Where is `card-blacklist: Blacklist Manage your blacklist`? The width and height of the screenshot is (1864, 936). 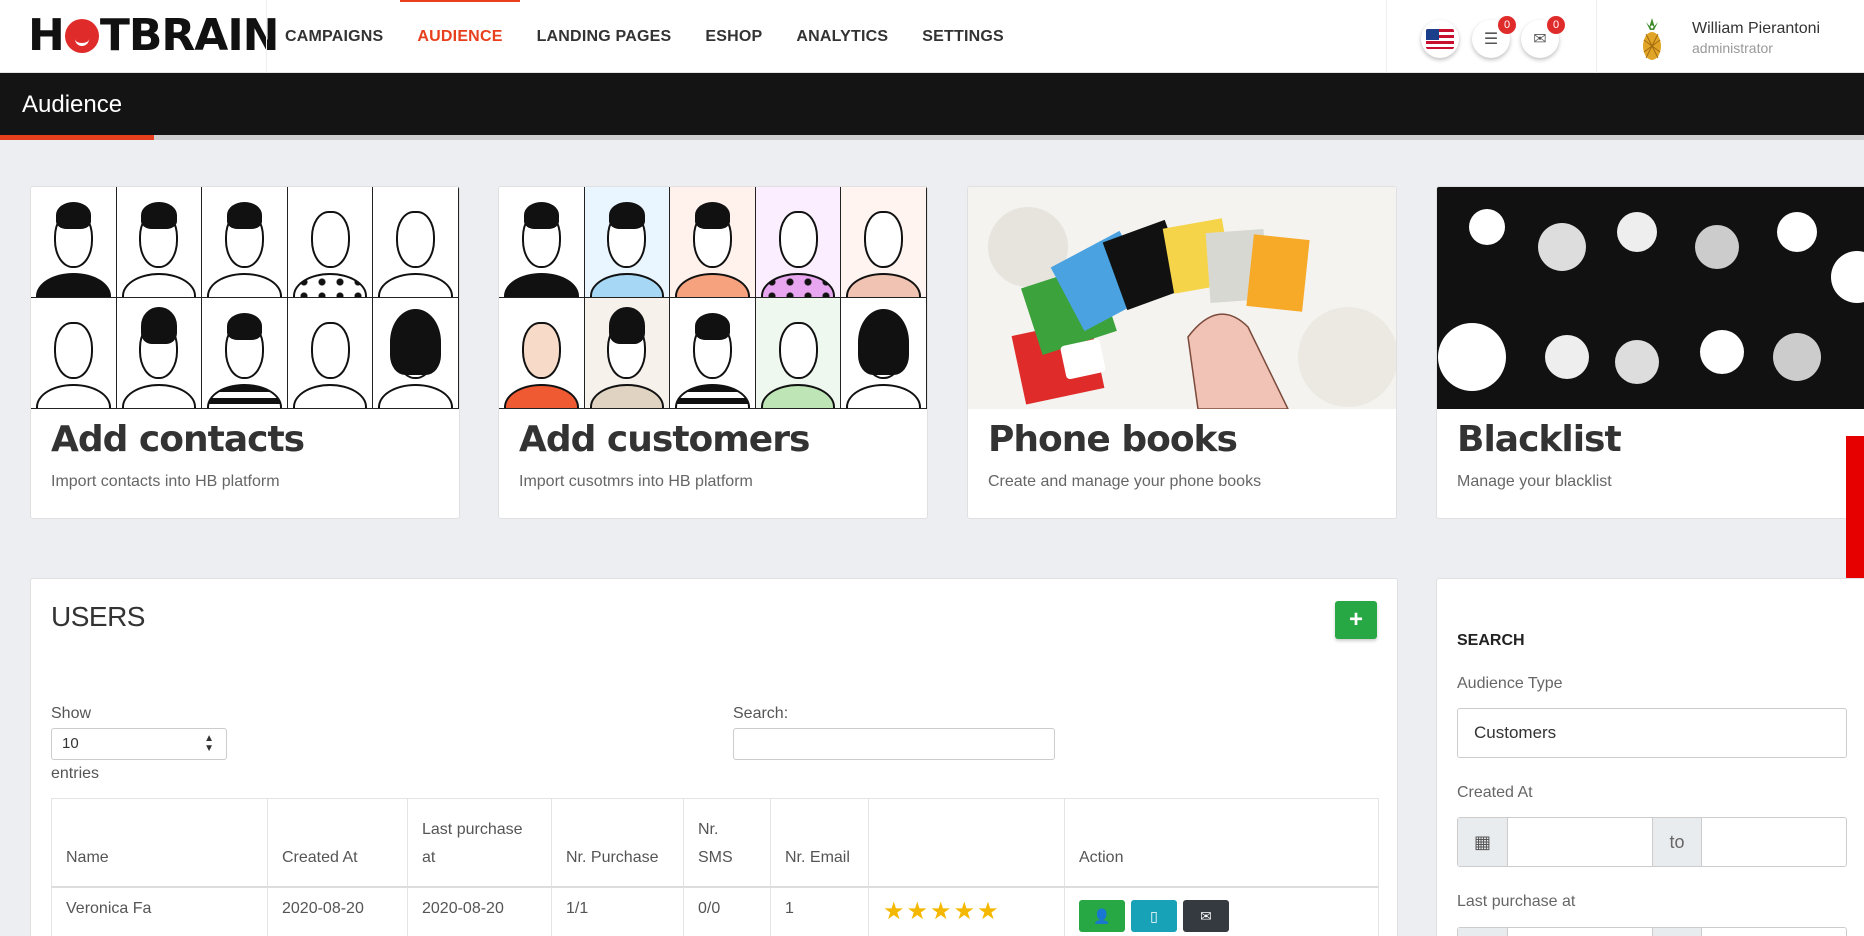
card-blacklist: Blacklist Manage your blacklist is located at coordinates (1650, 352).